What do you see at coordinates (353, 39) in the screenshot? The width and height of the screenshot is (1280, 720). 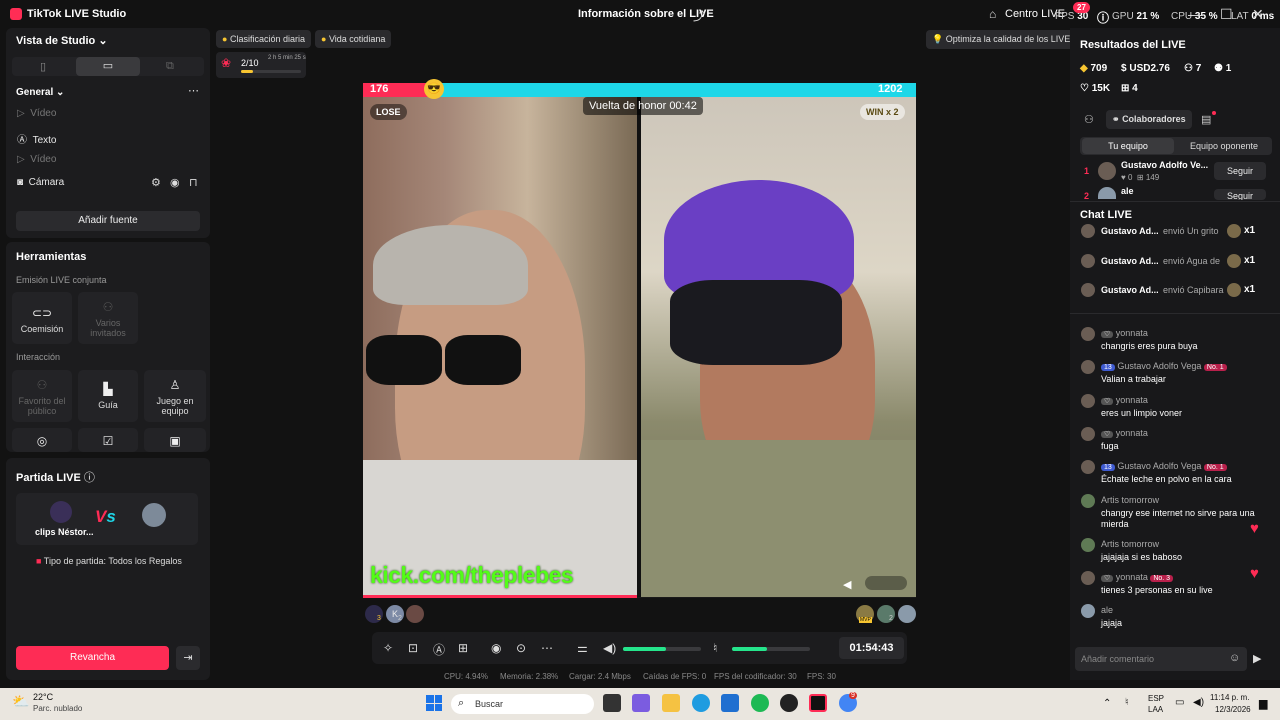 I see `category-chip: ● Vida cotidiana` at bounding box center [353, 39].